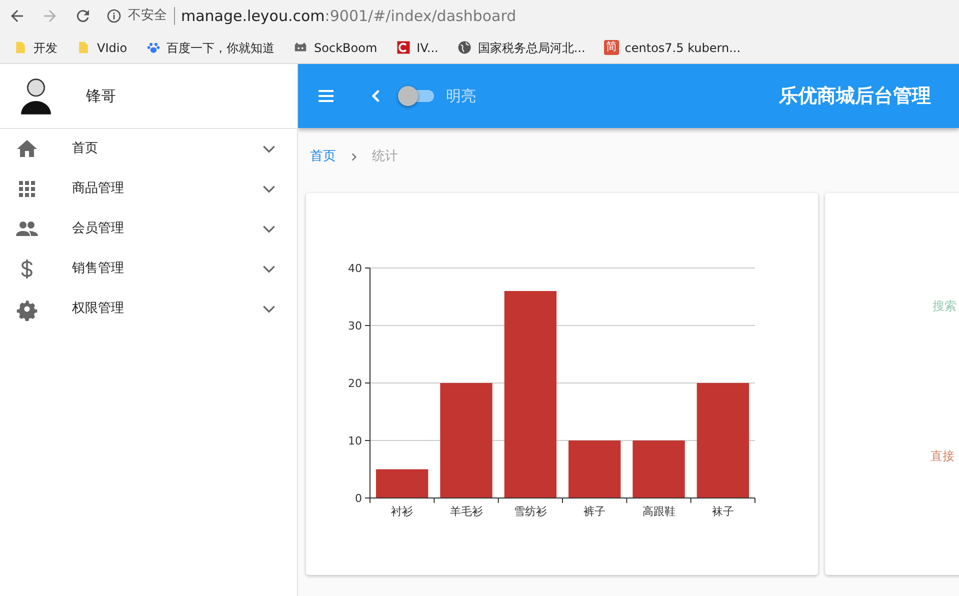  I want to click on sidebar-item: 商品管理, so click(148, 189).